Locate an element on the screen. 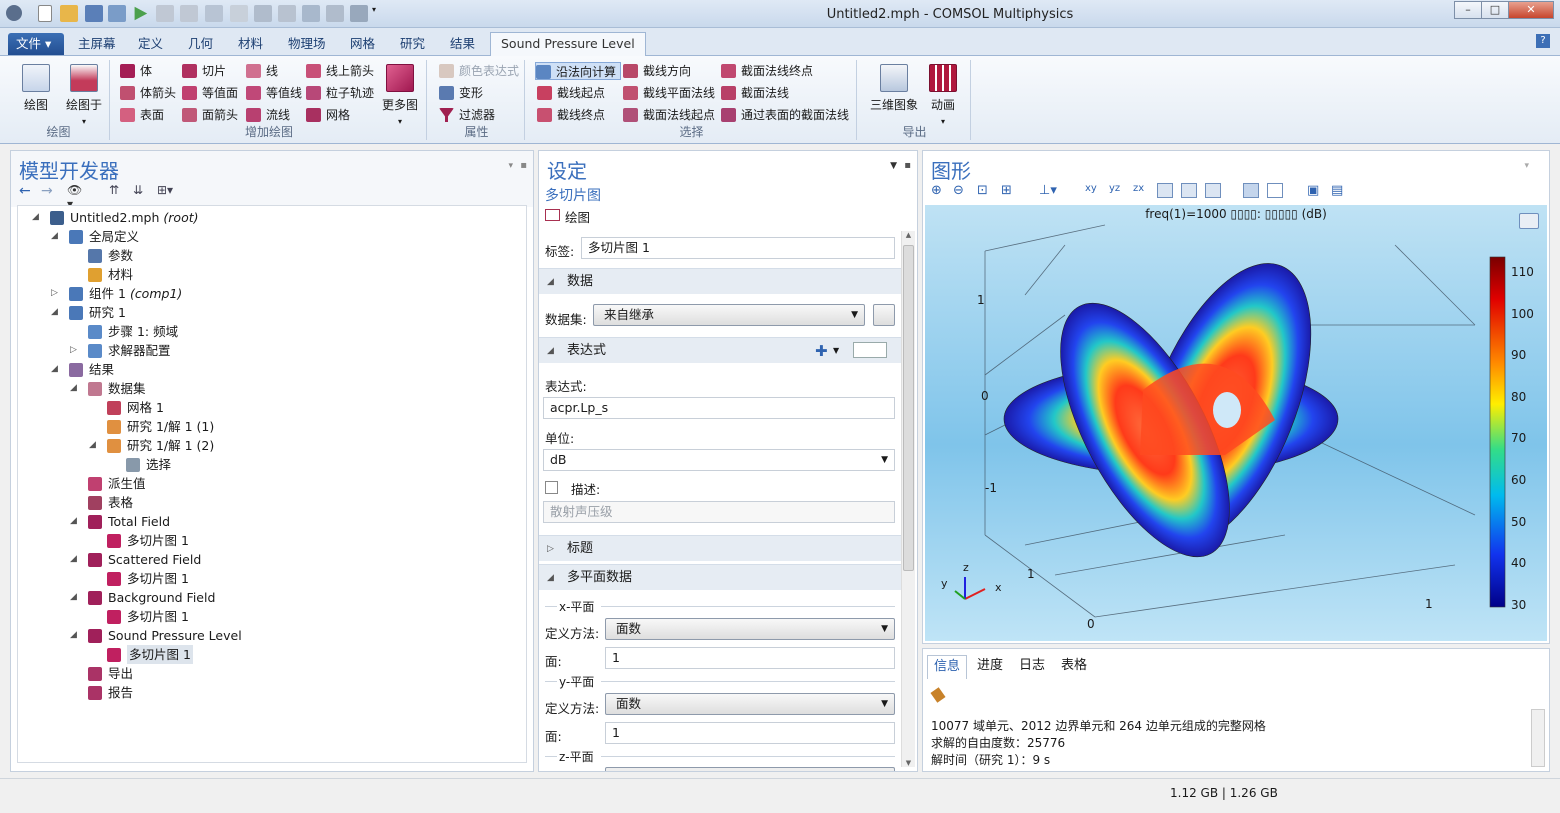 This screenshot has width=1560, height=813. settings-menu-icon: ▼ is located at coordinates (893, 166).